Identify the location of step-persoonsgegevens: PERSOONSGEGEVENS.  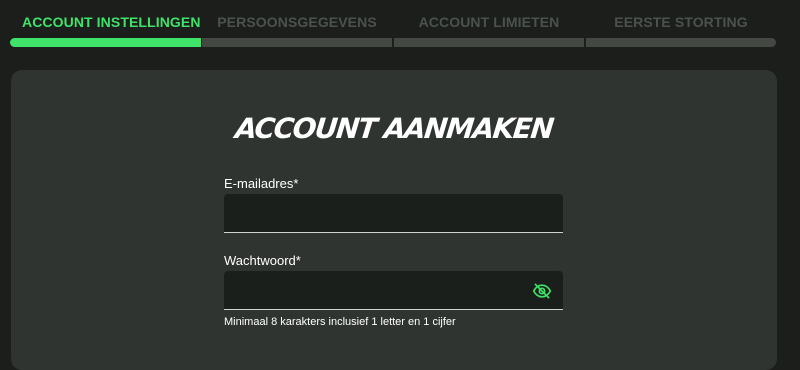
(297, 24).